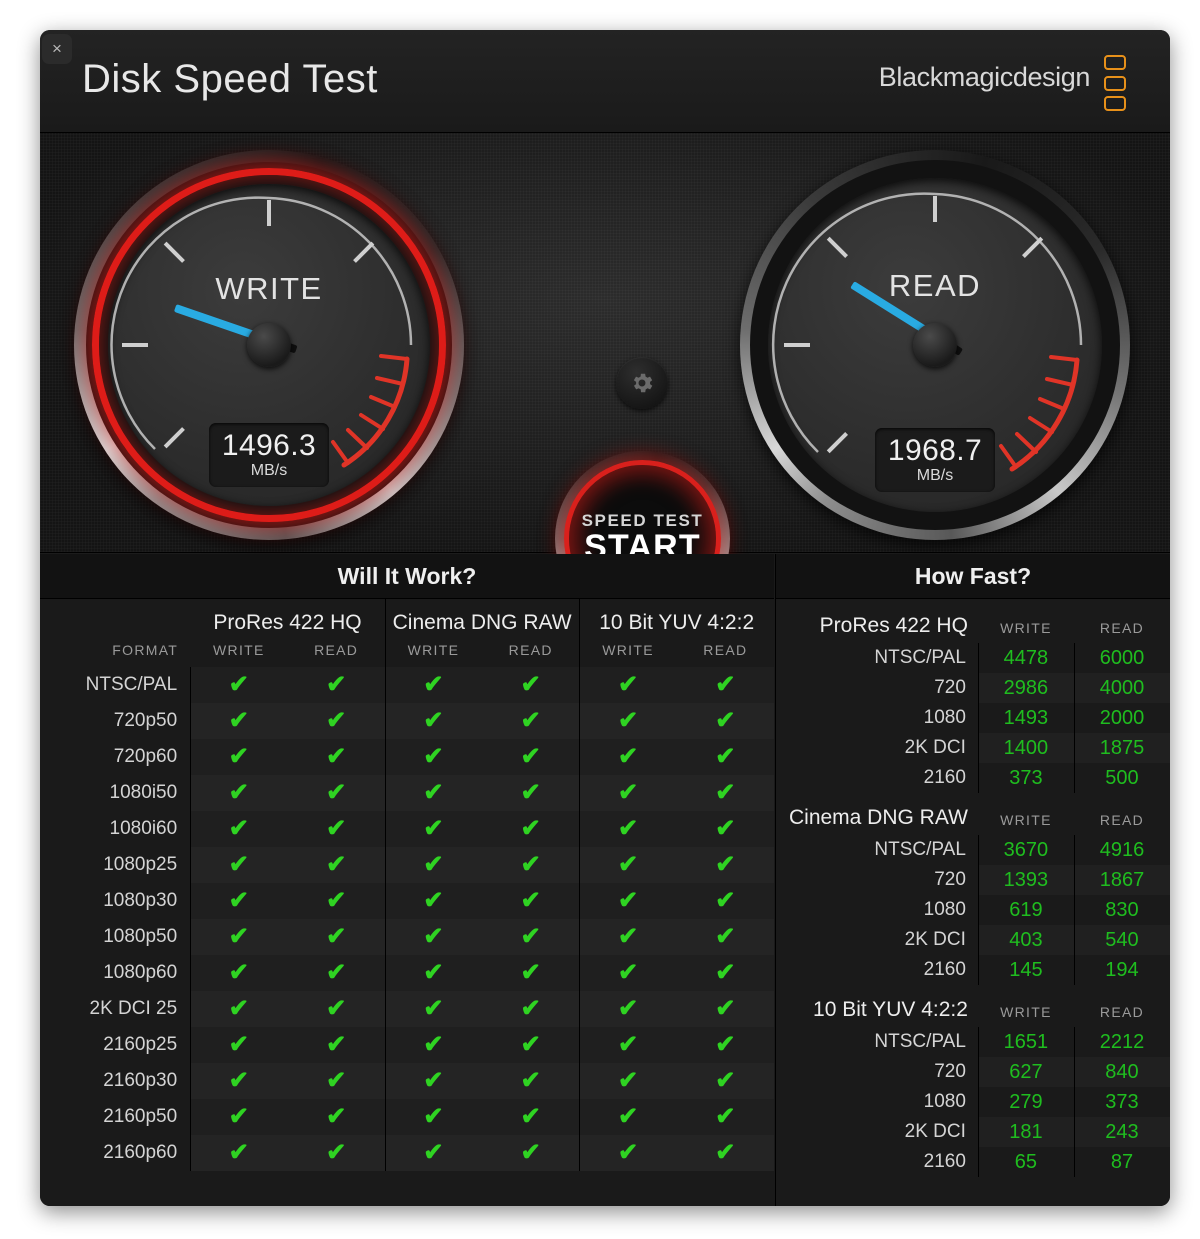  I want to click on read-value: 1968.7, so click(935, 450).